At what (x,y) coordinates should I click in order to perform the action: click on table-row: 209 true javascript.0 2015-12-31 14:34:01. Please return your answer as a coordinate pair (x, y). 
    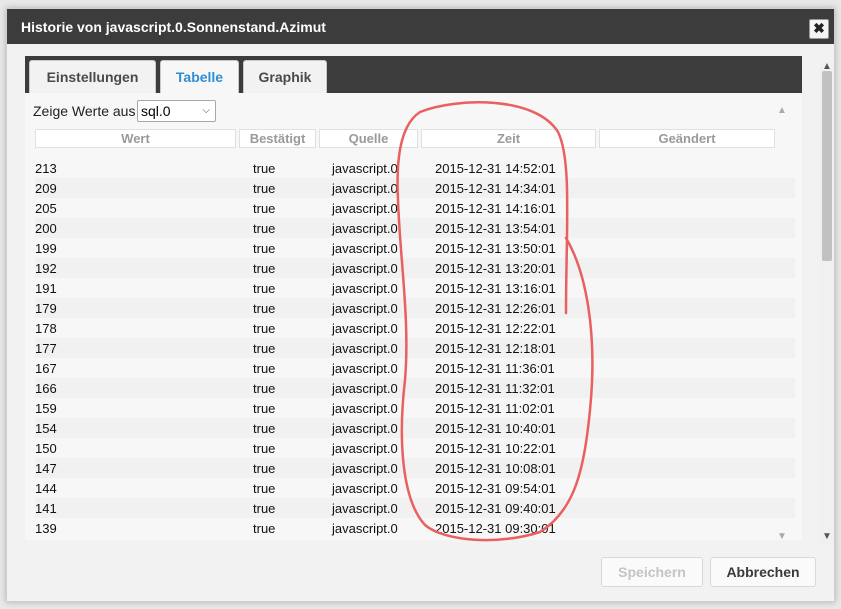
    Looking at the image, I should click on (415, 188).